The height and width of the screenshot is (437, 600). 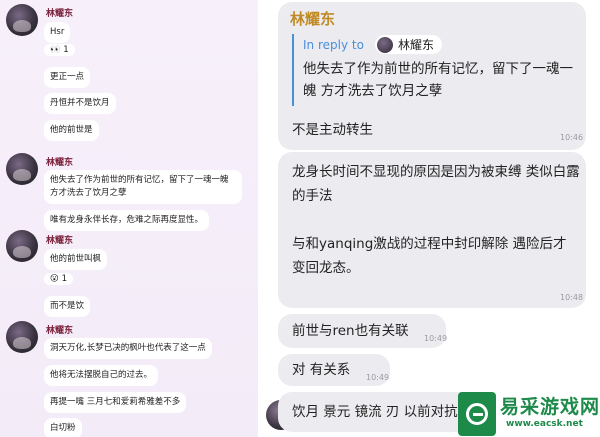 I want to click on message-time: 10:46, so click(x=572, y=137).